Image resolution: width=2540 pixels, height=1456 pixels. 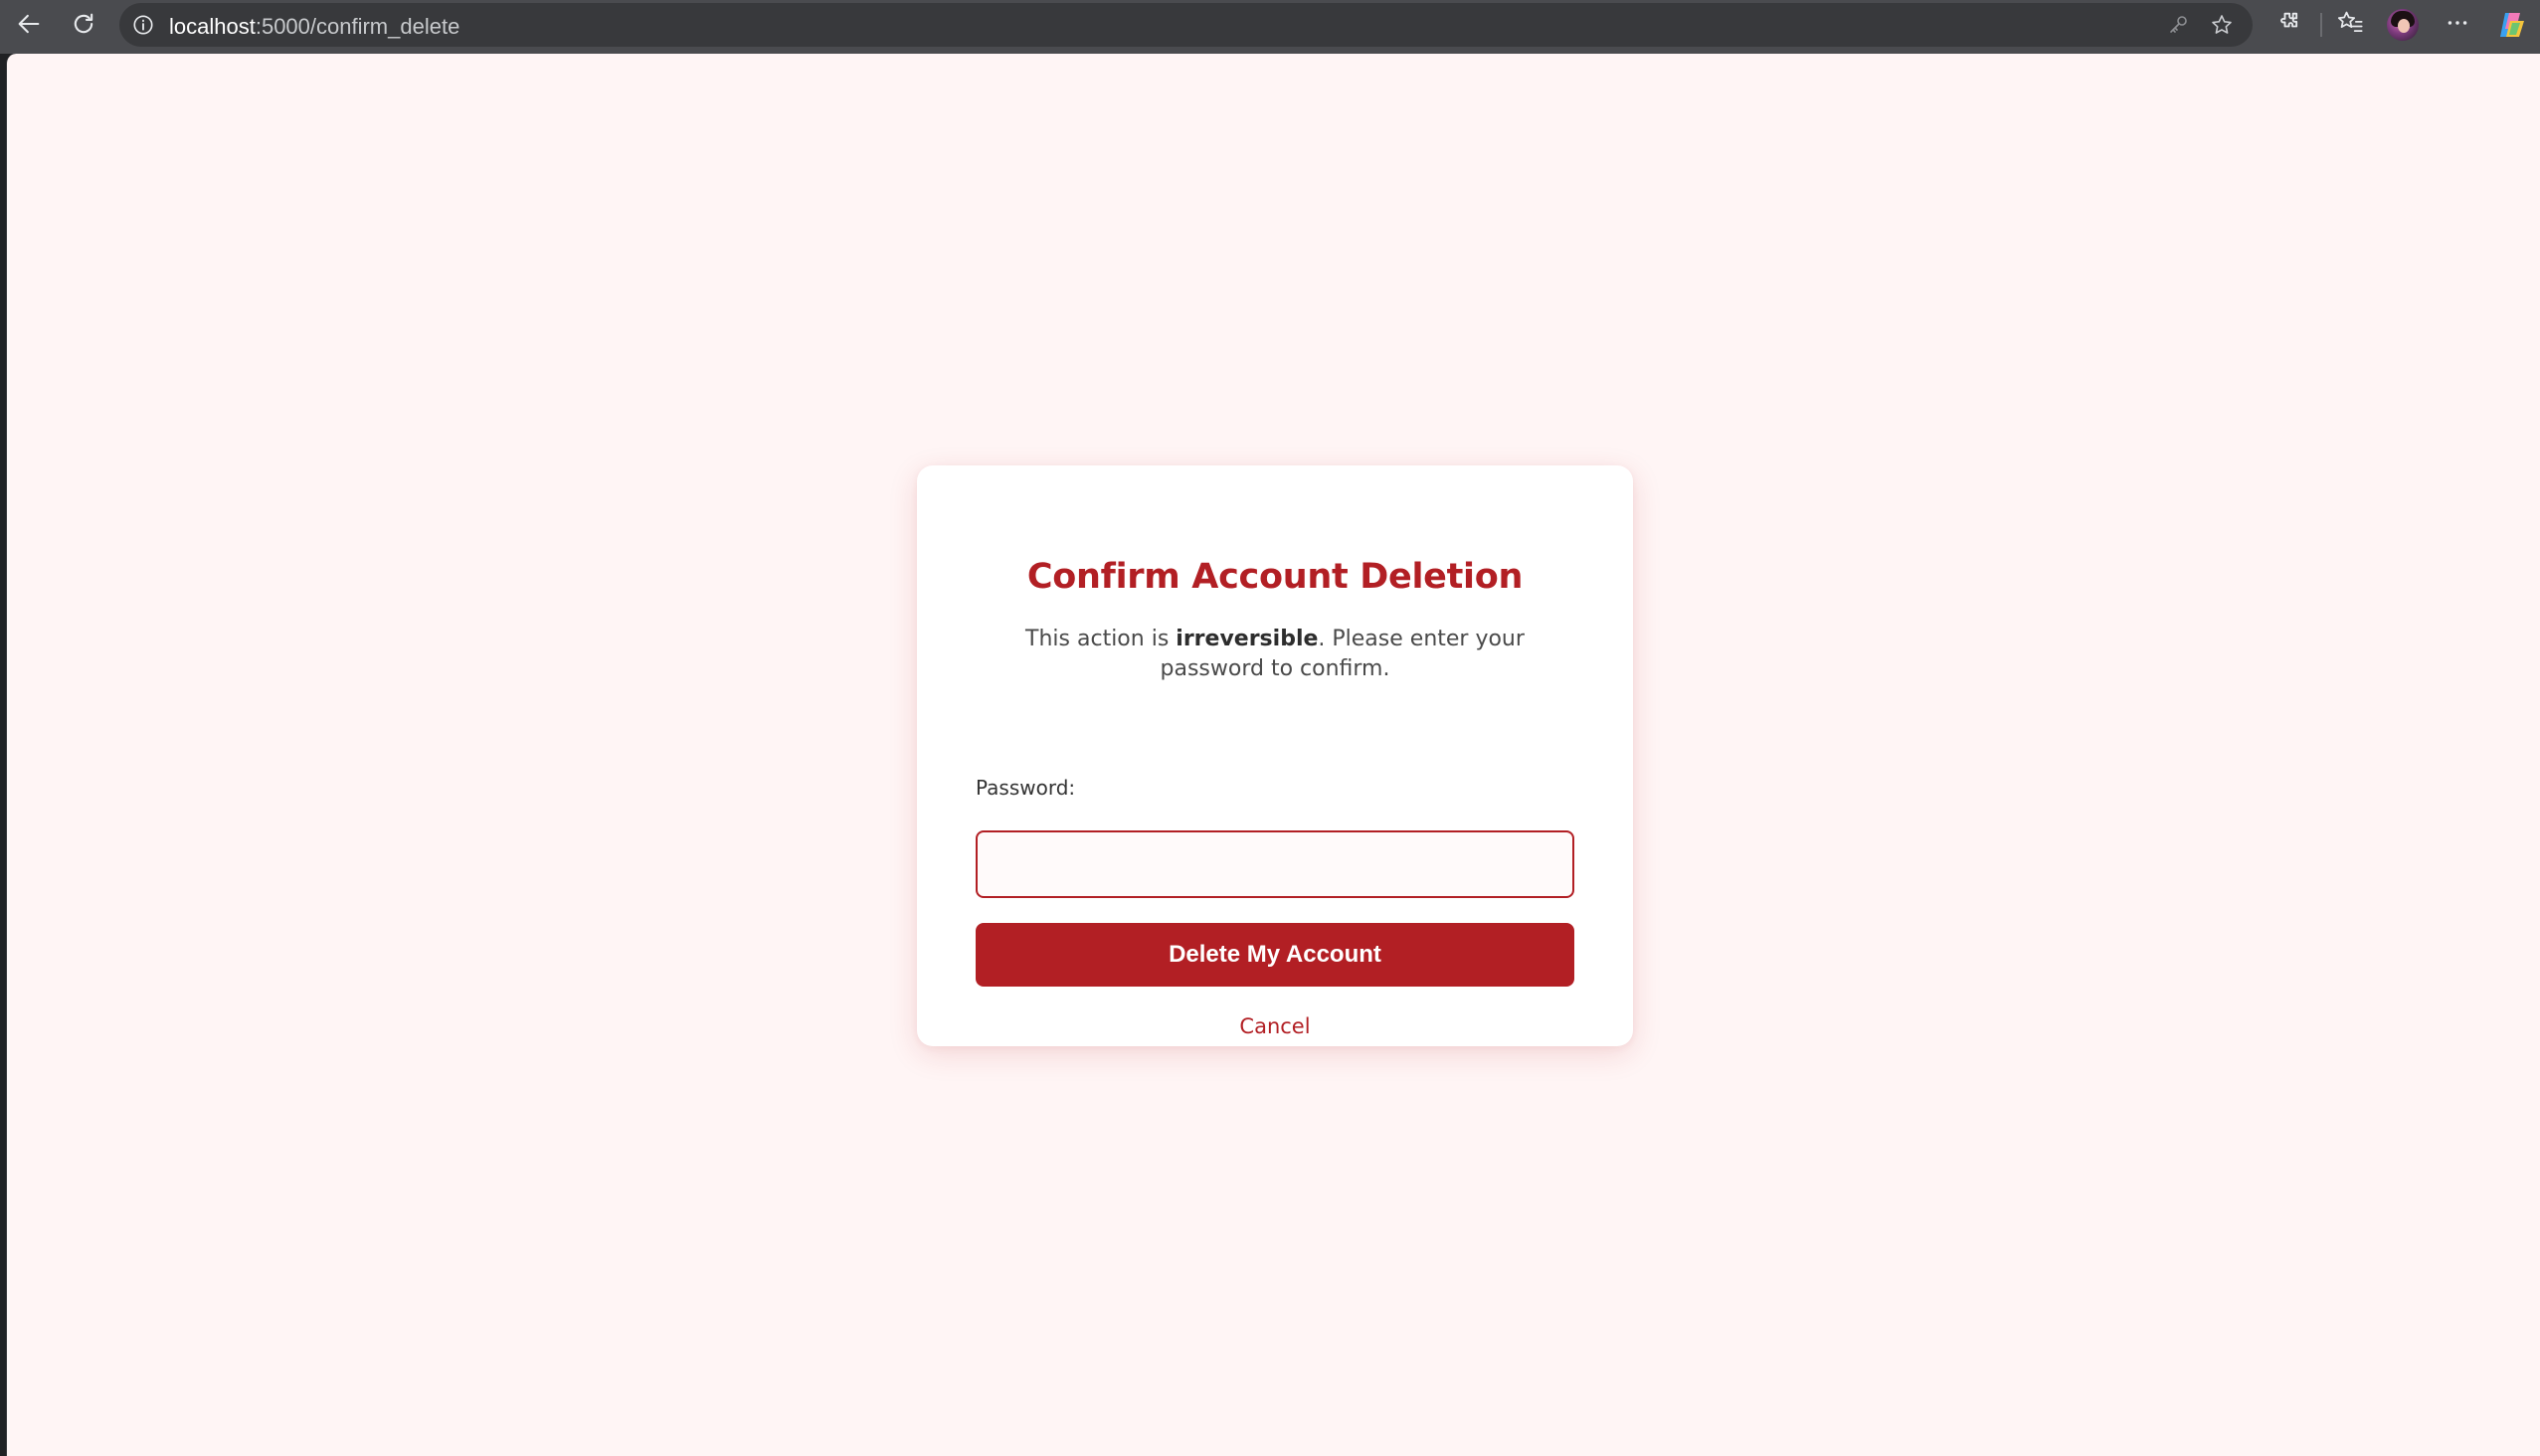 What do you see at coordinates (1275, 1026) in the screenshot?
I see `cancel-link: Cancel` at bounding box center [1275, 1026].